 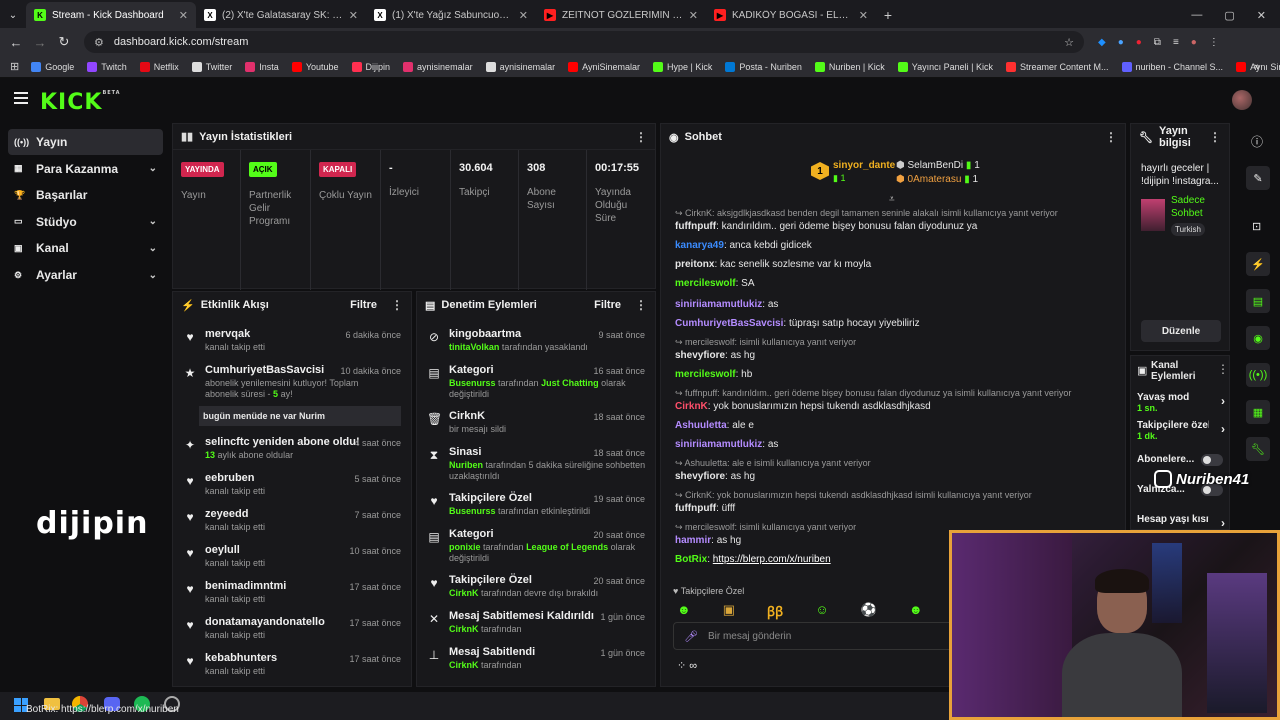 What do you see at coordinates (52, 66) in the screenshot?
I see `bookmark-item: Google` at bounding box center [52, 66].